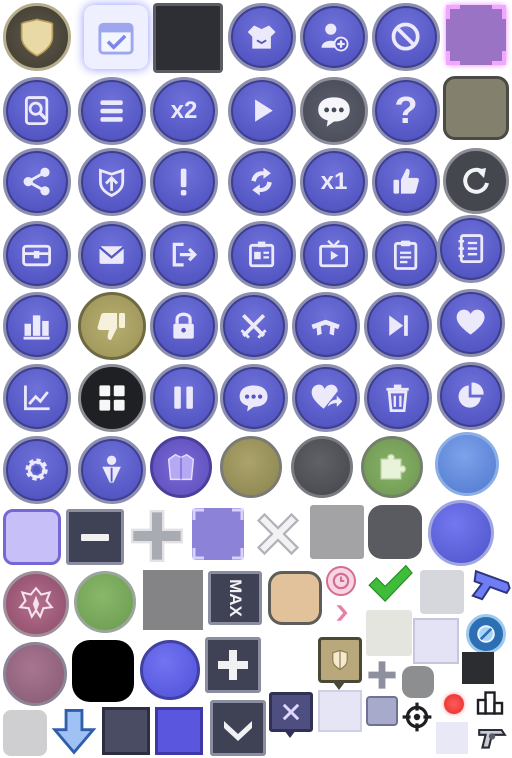 The image size is (512, 758). What do you see at coordinates (476, 35) in the screenshot?
I see `purple-selection-tile` at bounding box center [476, 35].